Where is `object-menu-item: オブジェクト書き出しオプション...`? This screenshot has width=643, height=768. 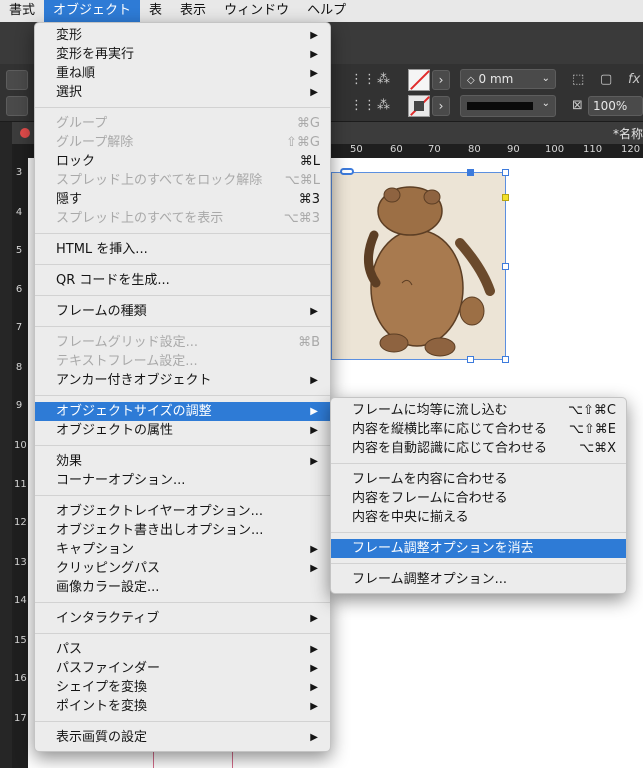 object-menu-item: オブジェクト書き出しオプション... is located at coordinates (182, 530).